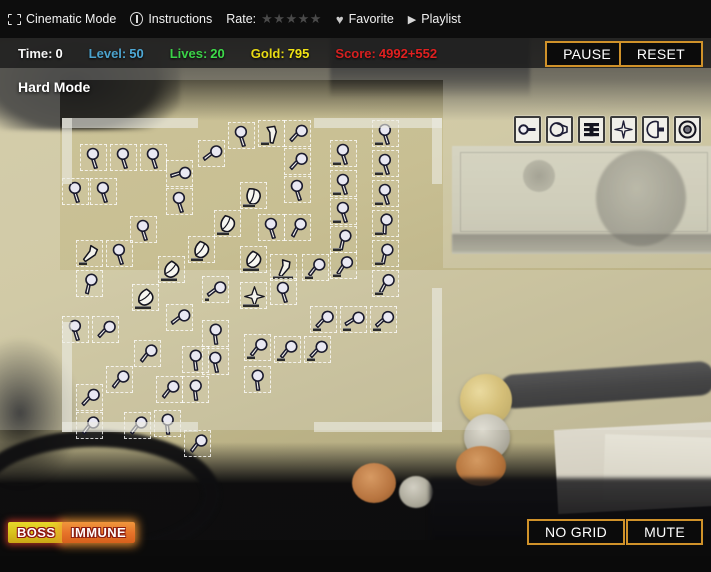 Image resolution: width=711 pixels, height=572 pixels. Describe the element at coordinates (116, 53) in the screenshot. I see `level-stat: Level: 50` at that location.